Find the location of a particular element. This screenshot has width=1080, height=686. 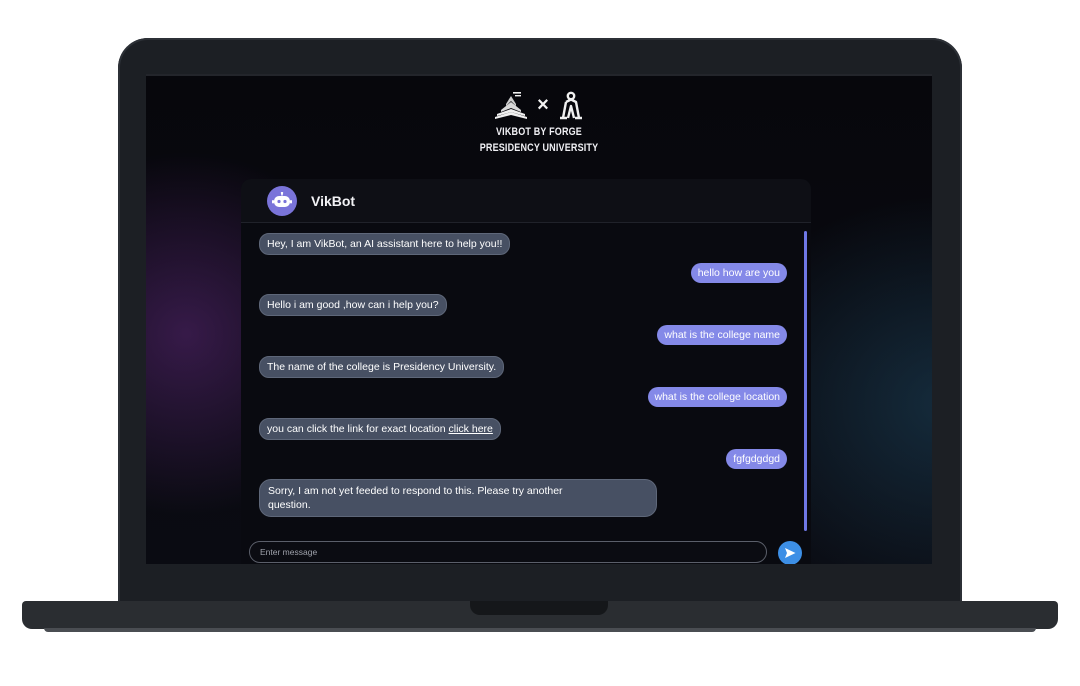

message-text: hello how are you is located at coordinates (738, 273).